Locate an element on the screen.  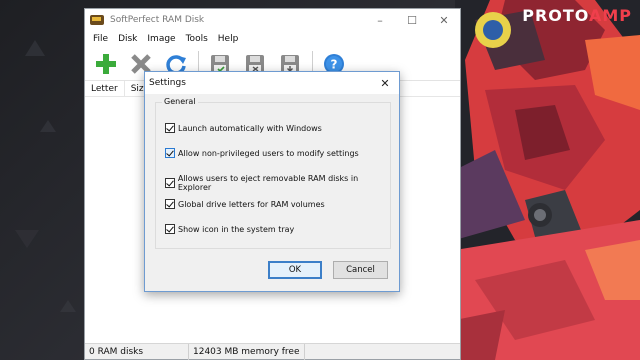
menu-image: Image is located at coordinates (161, 39).